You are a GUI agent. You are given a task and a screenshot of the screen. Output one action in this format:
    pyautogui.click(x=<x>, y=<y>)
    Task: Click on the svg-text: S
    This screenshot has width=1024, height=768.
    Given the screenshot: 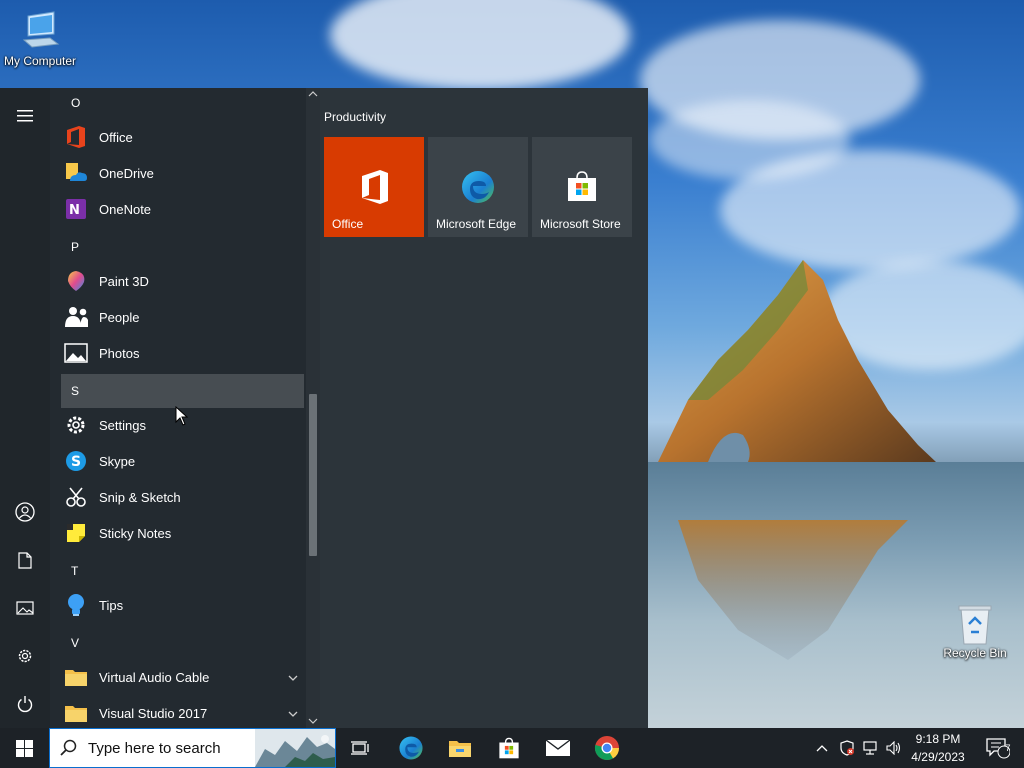 What is the action you would take?
    pyautogui.click(x=76, y=462)
    